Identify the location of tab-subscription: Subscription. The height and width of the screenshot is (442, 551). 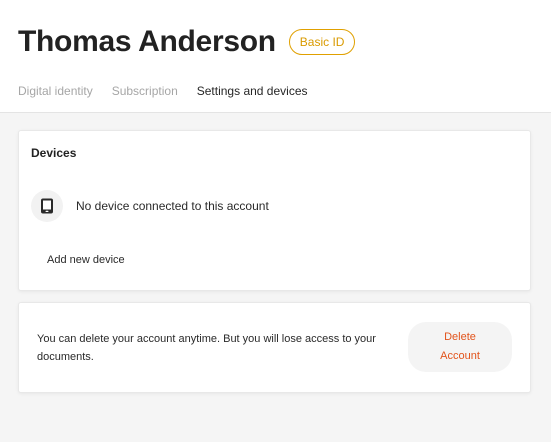
(145, 91).